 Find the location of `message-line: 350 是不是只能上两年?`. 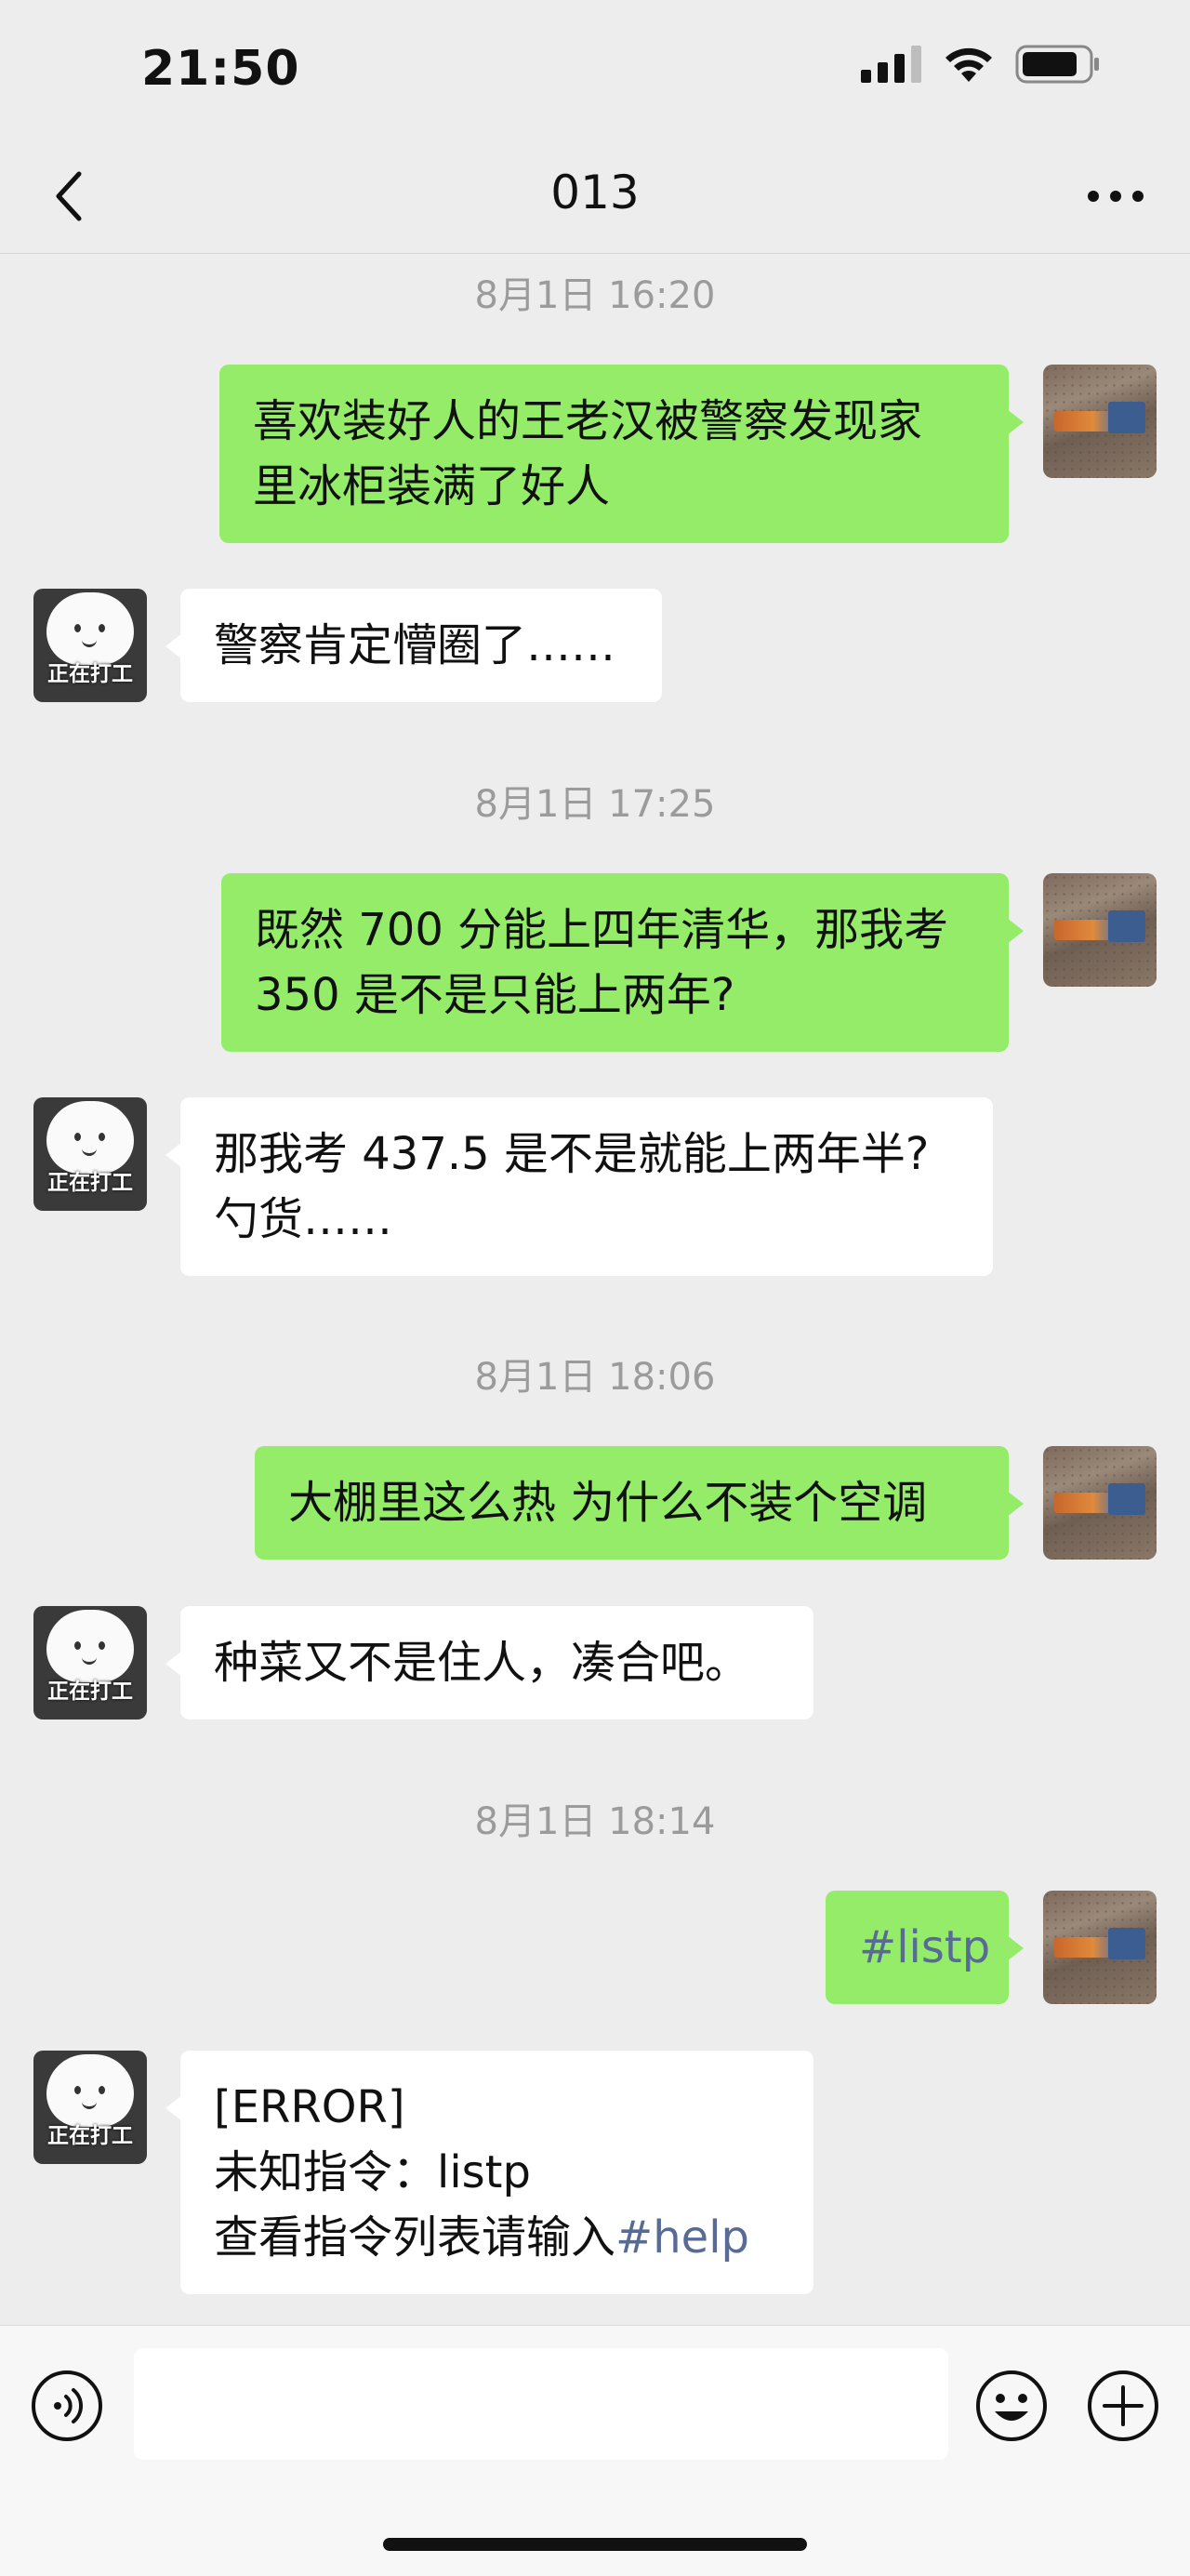

message-line: 350 是不是只能上两年? is located at coordinates (495, 995).